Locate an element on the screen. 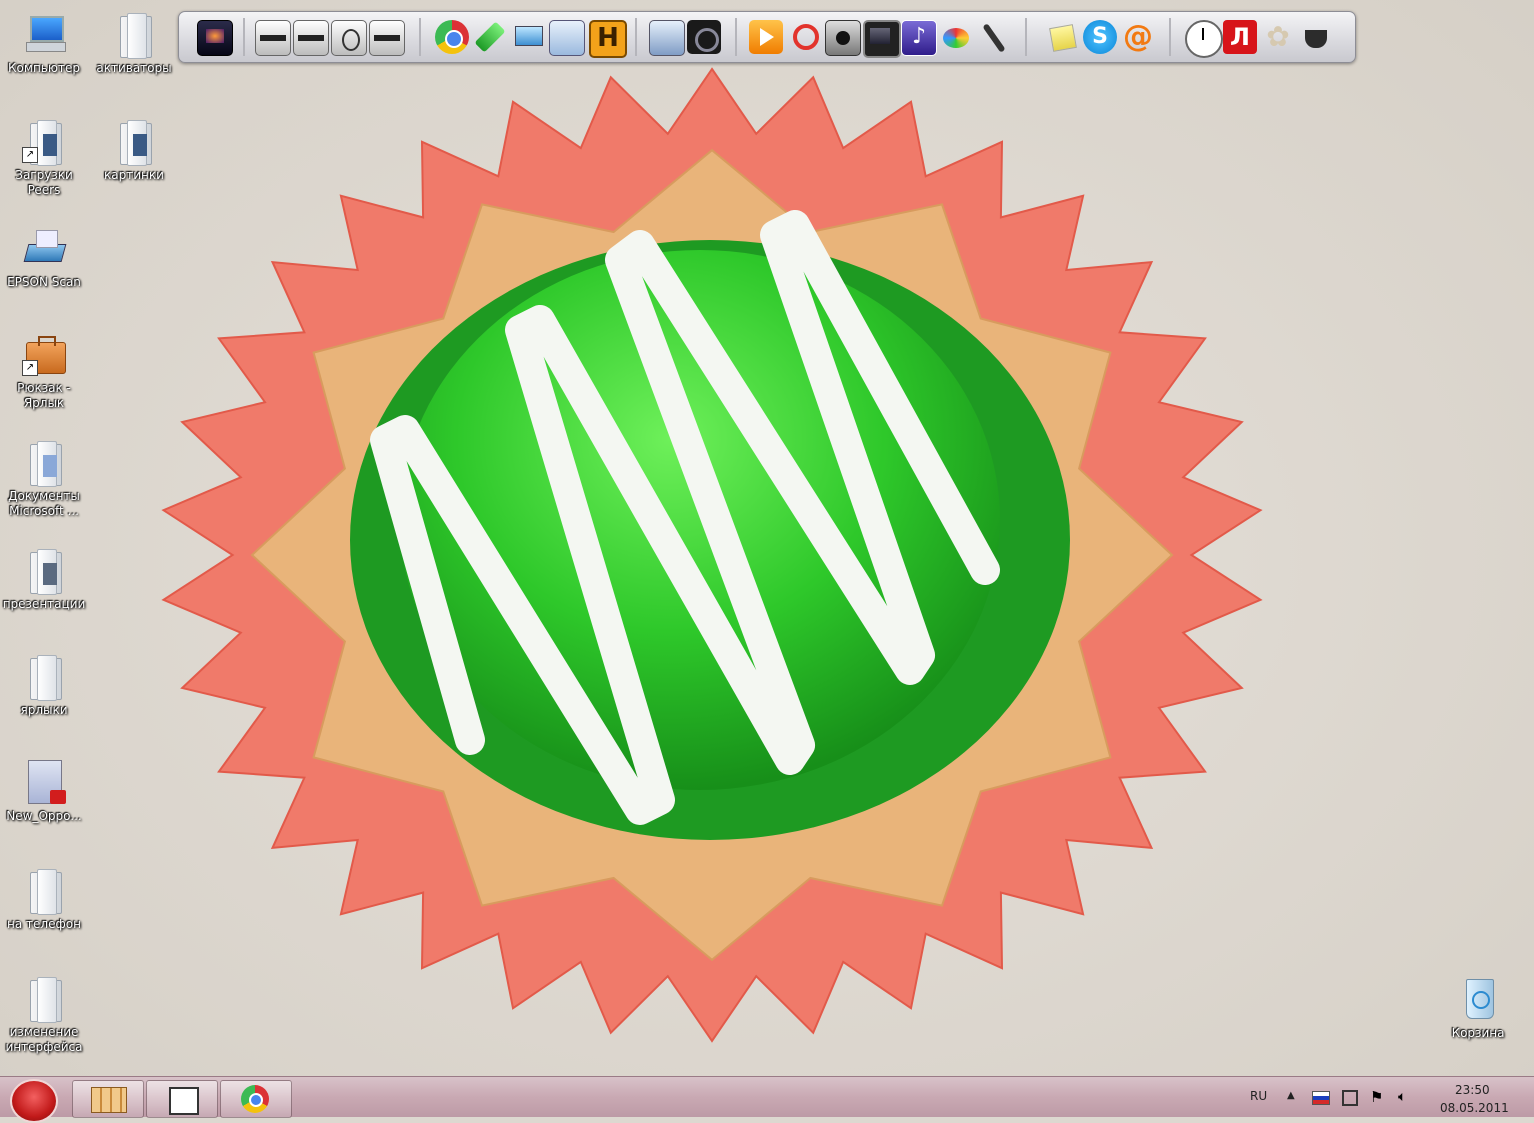  desktop-icon-folder: на телефон is located at coordinates (44, 899).